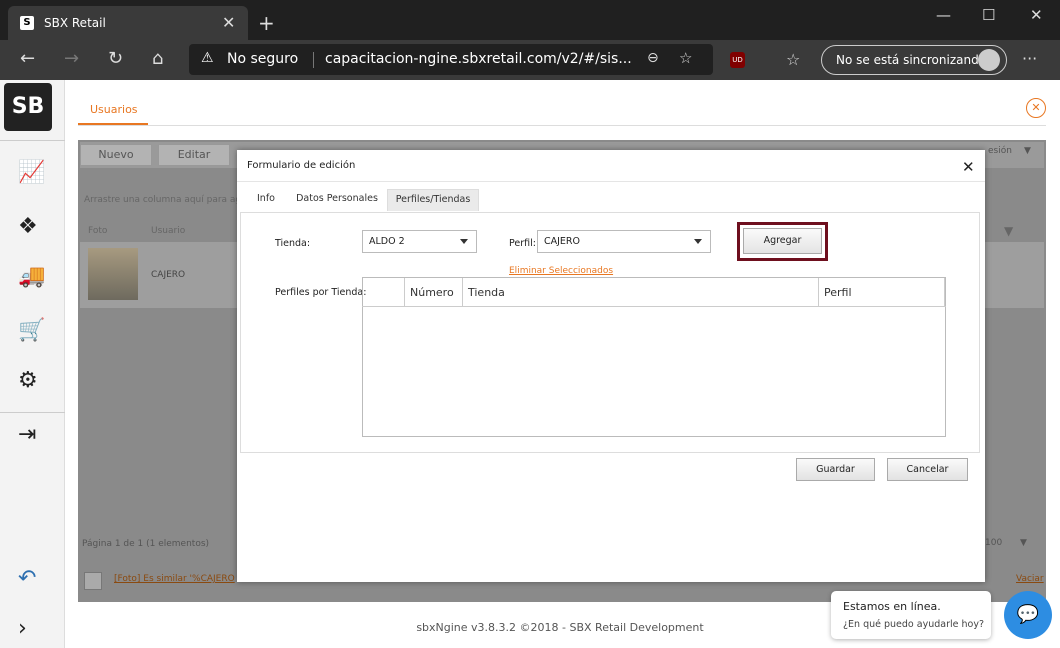 The image size is (1060, 648). I want to click on sync-label: No se está sincronizando, so click(911, 60).